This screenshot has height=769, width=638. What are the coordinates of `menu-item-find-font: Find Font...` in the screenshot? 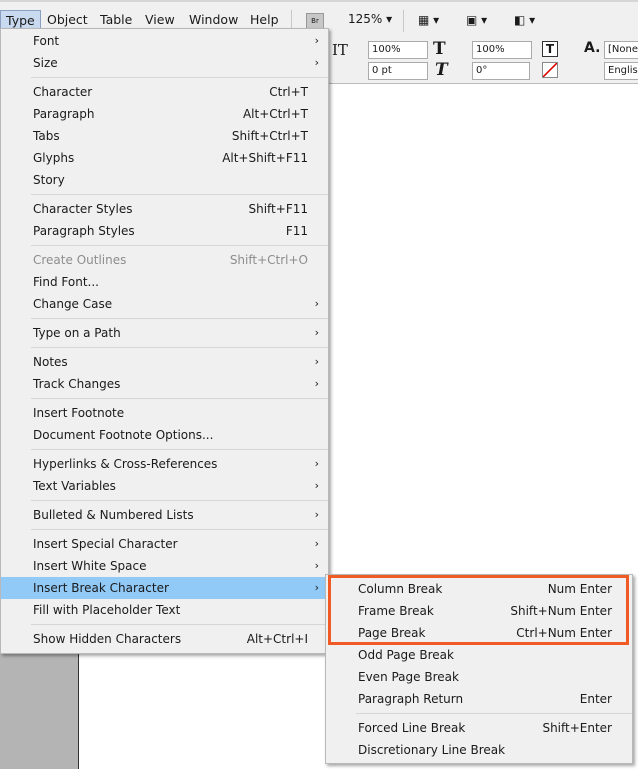 It's located at (164, 282).